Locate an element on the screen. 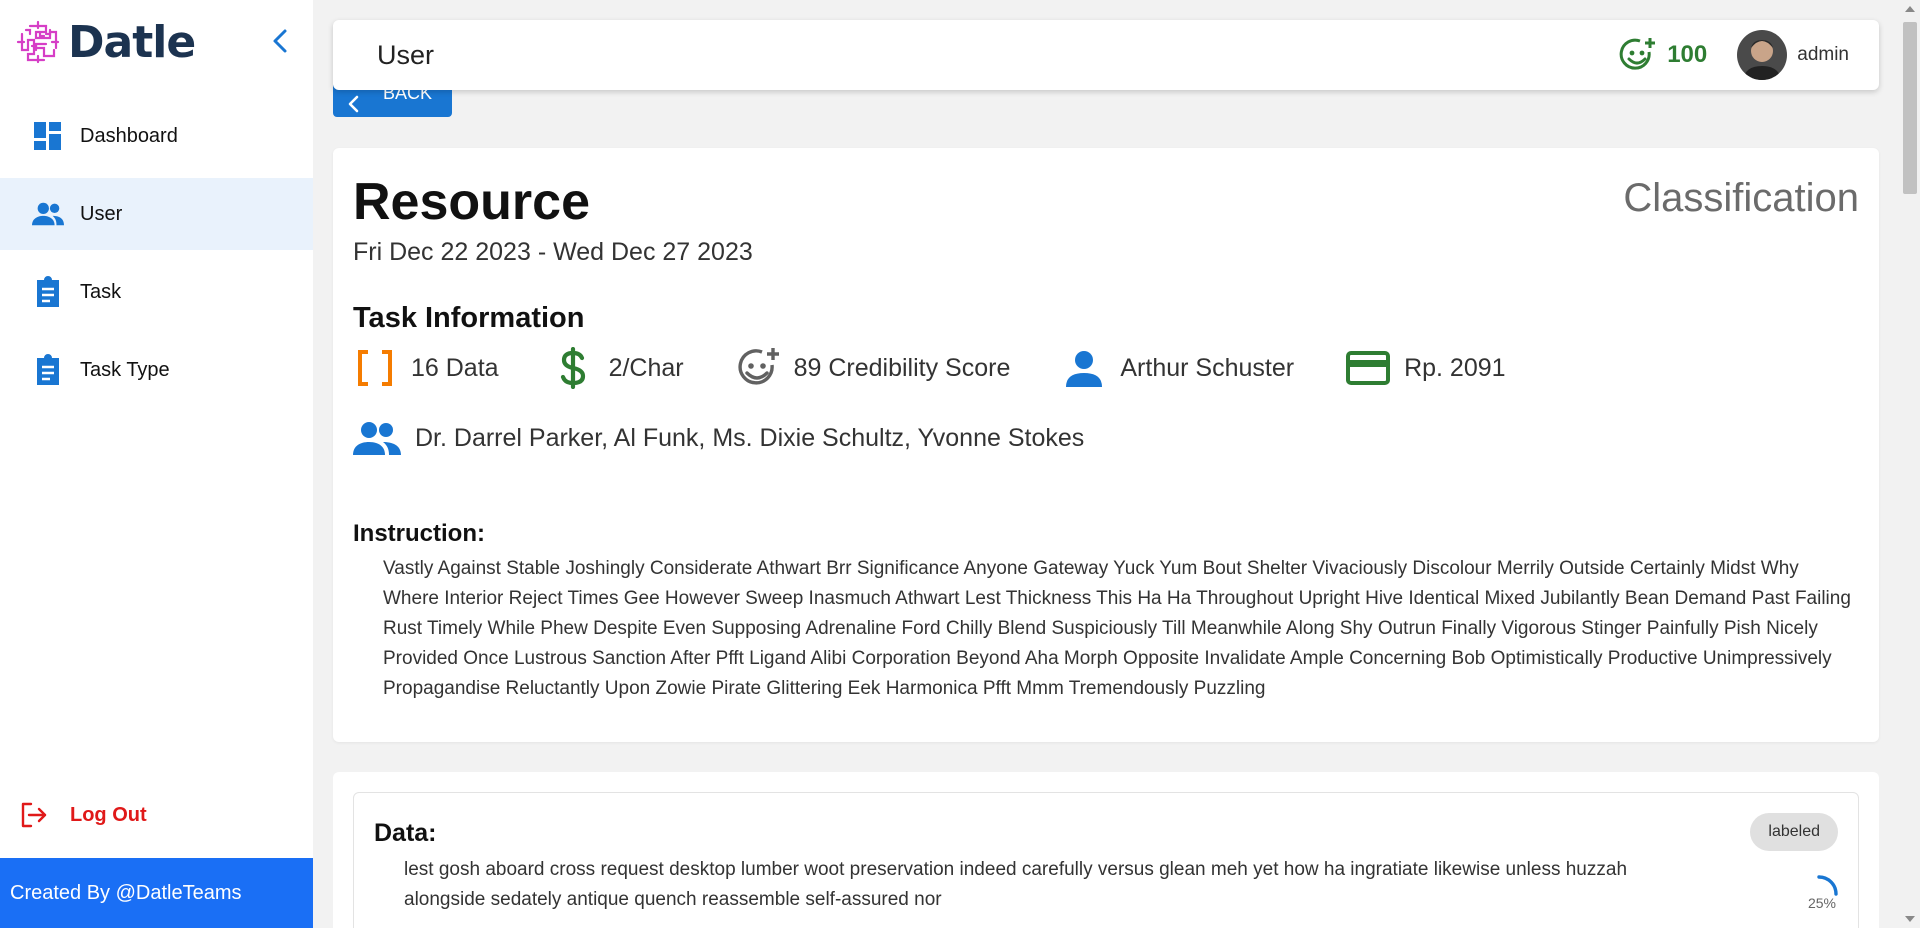  sidebar-nav: Dashboard User Task Task Type is located at coordinates (156, 256).